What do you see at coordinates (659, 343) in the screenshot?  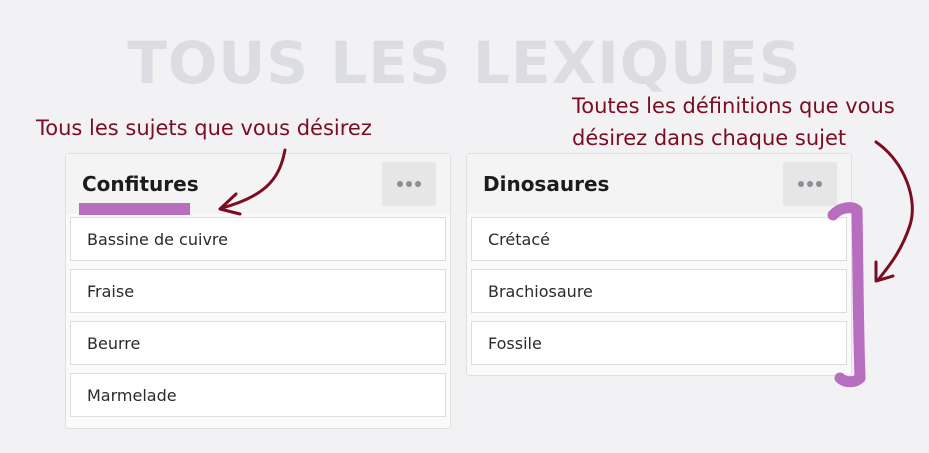 I see `card: Fossile` at bounding box center [659, 343].